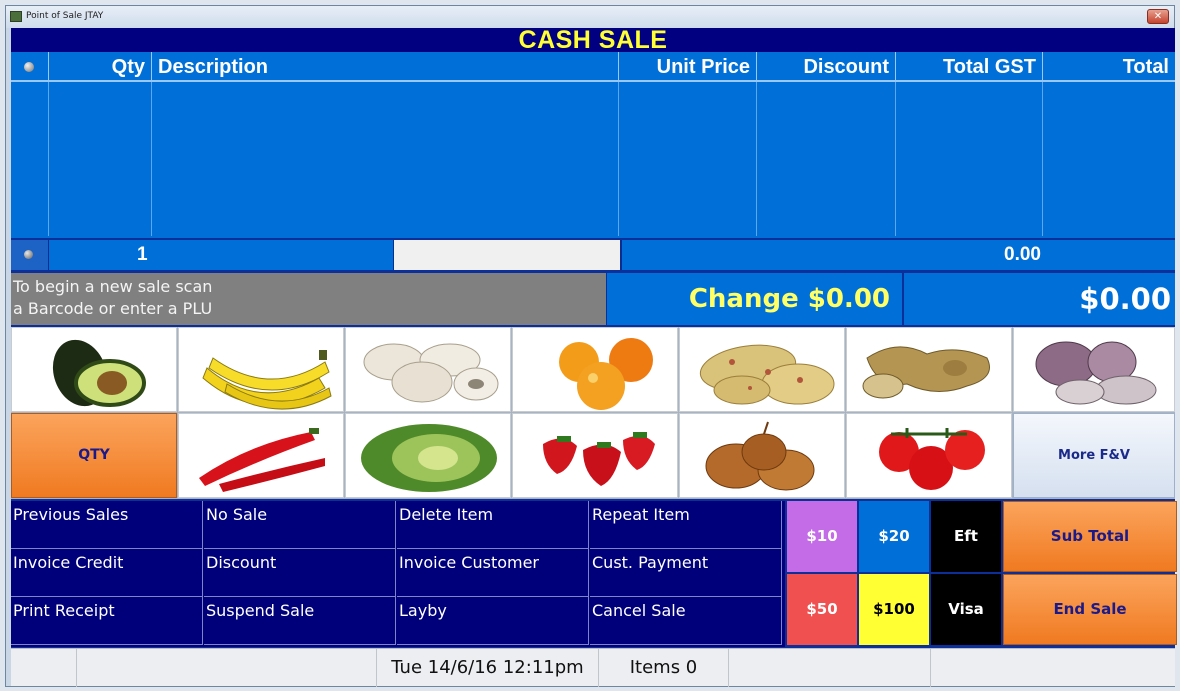  Describe the element at coordinates (932, 459) in the screenshot. I see `tomato-icon` at that location.